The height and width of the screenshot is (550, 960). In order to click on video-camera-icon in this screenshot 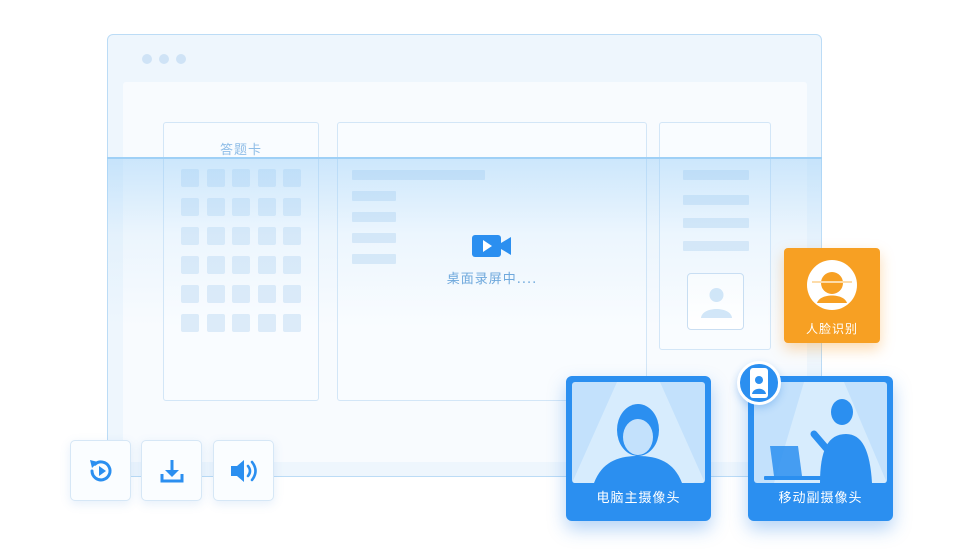, I will do `click(491, 246)`.